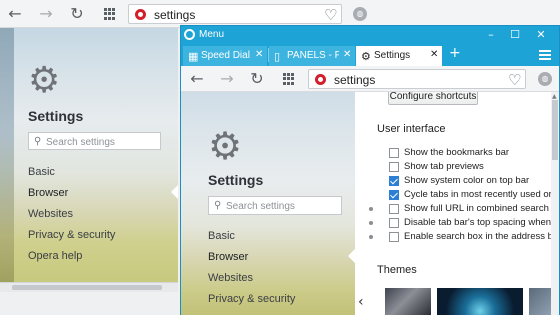 This screenshot has height=315, width=560. I want to click on option-full-url: Show full URL in combined search and a, so click(464, 209).